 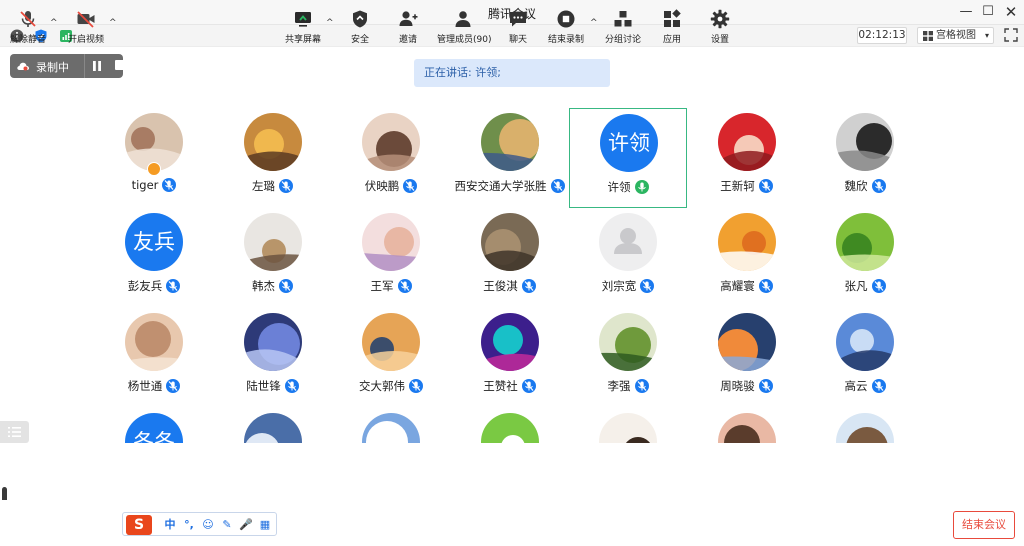 I want to click on participant-name-row: 西安交通大学张胜, so click(x=510, y=186).